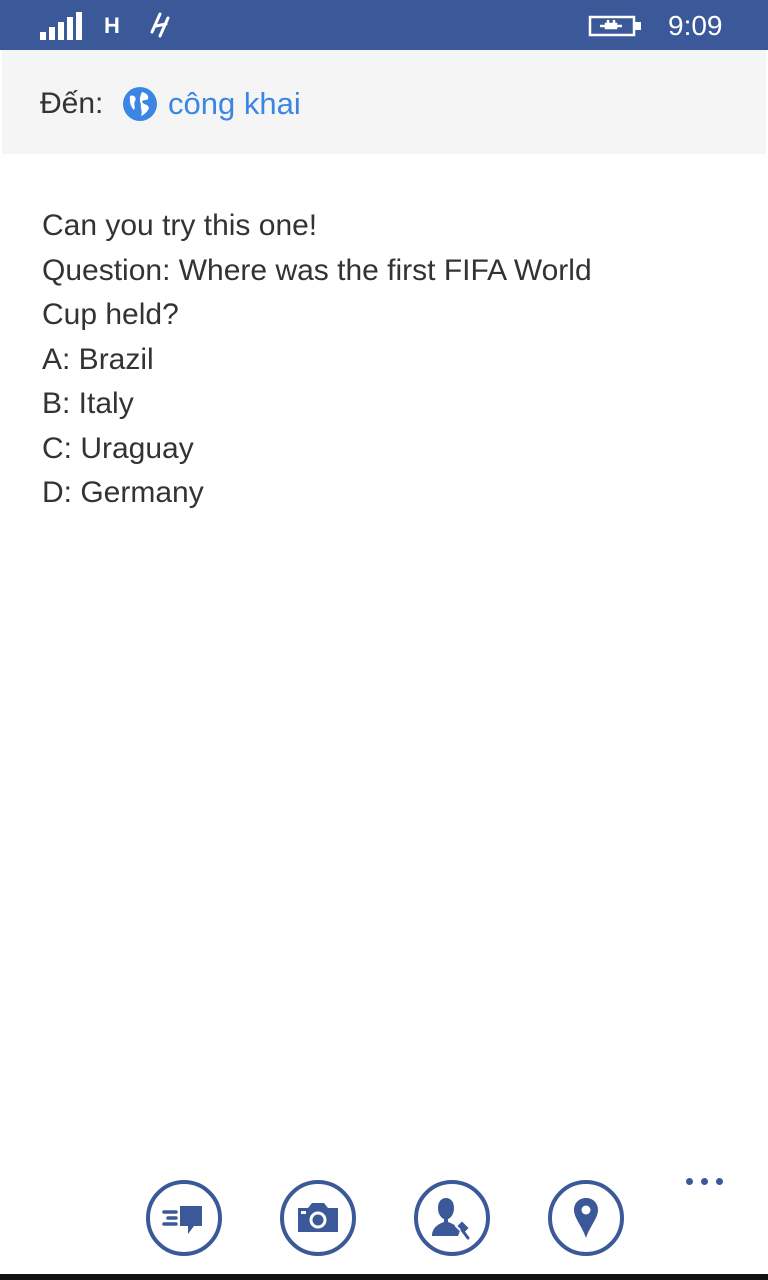 Image resolution: width=768 pixels, height=1280 pixels. I want to click on location-pin-icon, so click(586, 1218).